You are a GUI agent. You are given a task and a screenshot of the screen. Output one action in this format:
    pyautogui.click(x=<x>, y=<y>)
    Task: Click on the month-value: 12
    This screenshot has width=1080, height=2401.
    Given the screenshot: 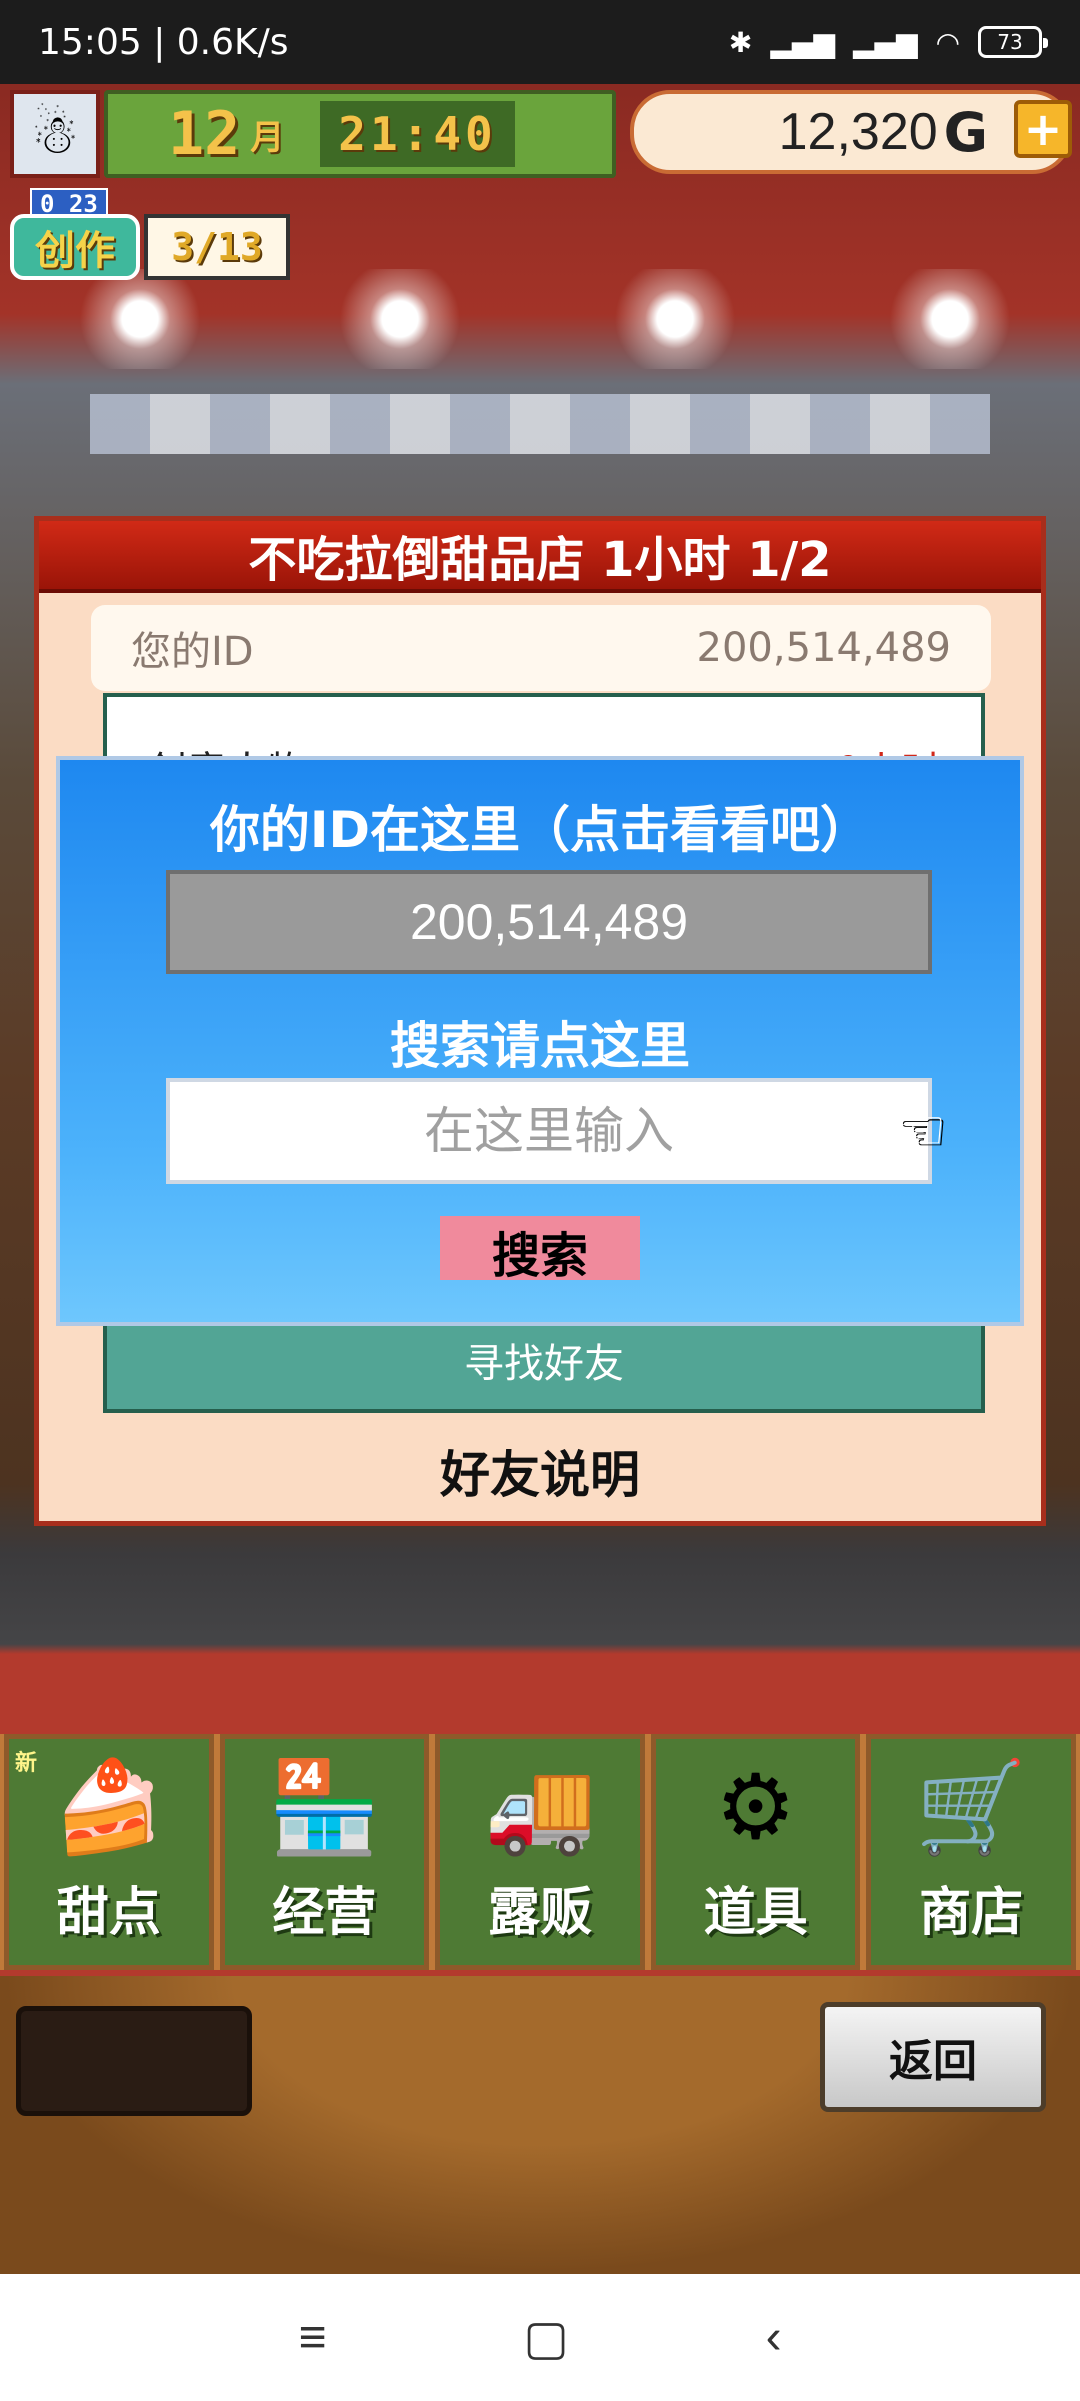 What is the action you would take?
    pyautogui.click(x=204, y=134)
    